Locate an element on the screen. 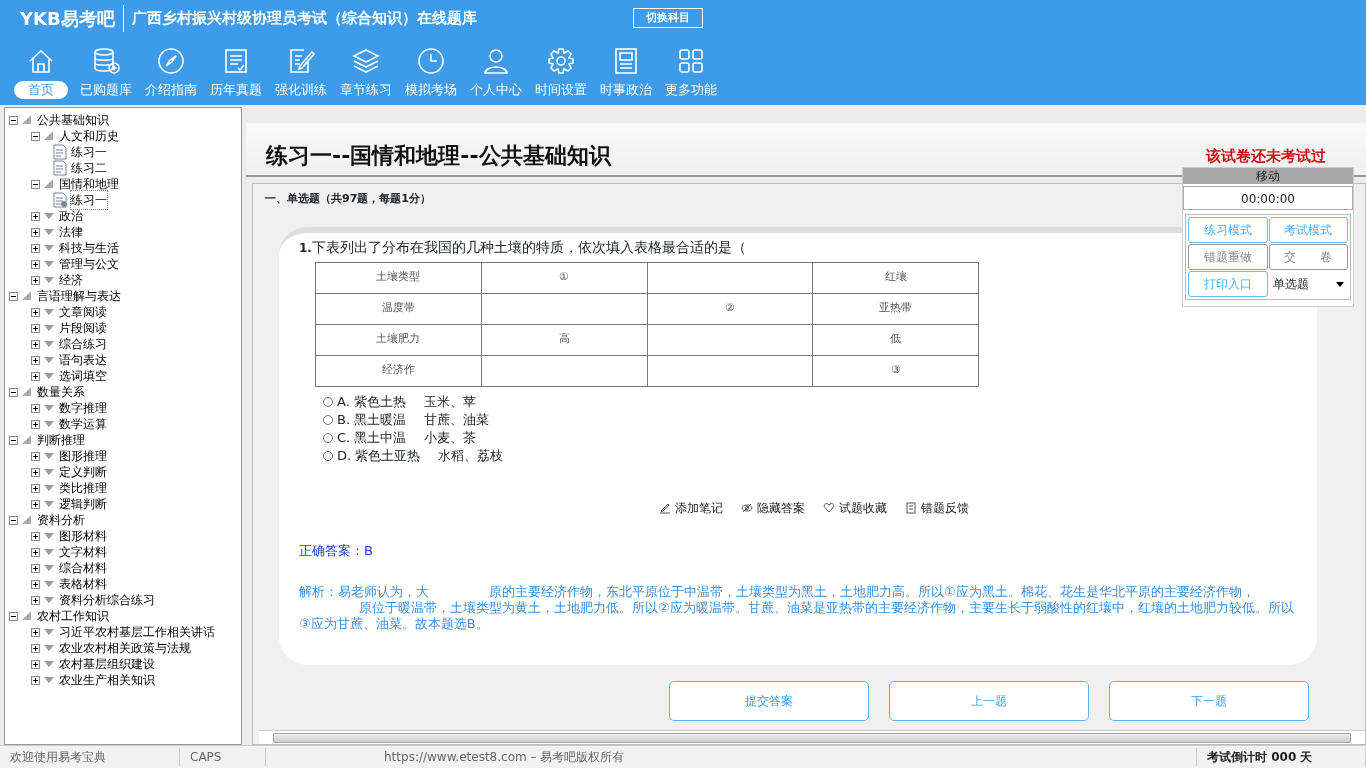  tree-item: 习近平农村基层工作相关讲话 is located at coordinates (137, 632).